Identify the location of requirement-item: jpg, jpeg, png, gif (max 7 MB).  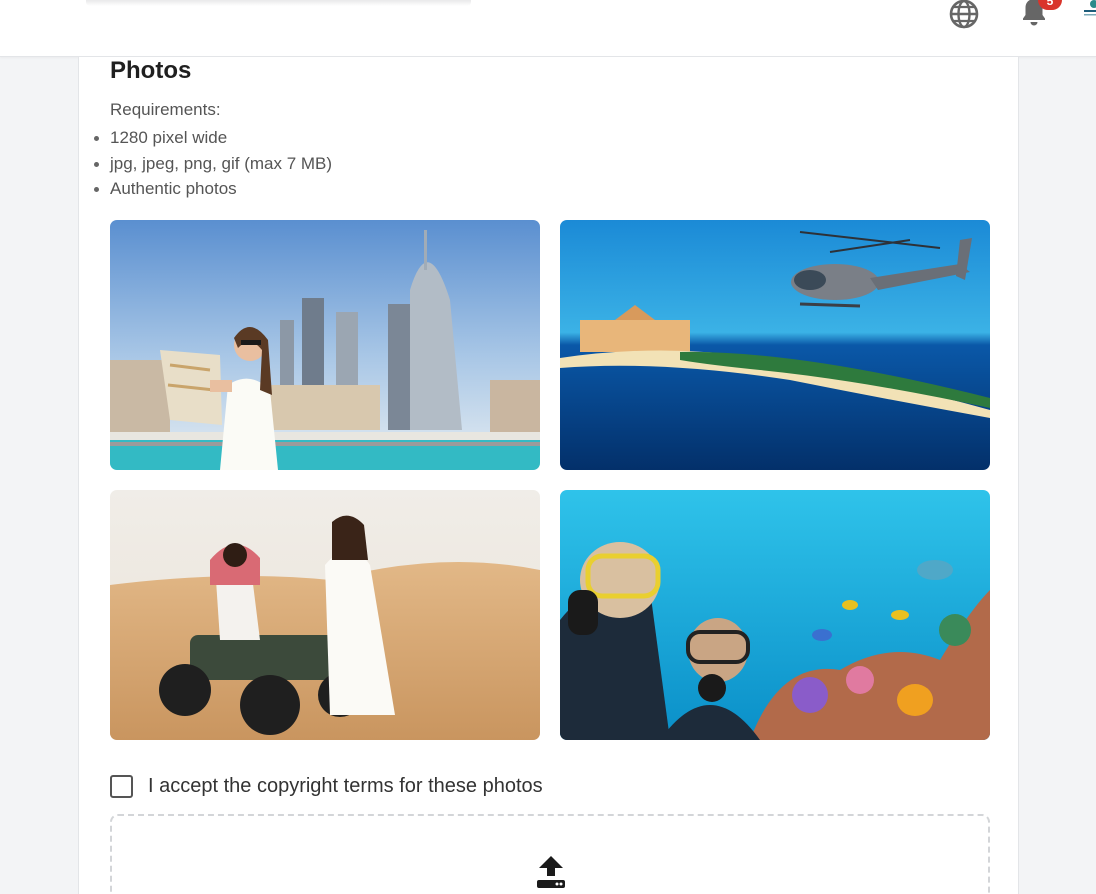
(212, 164).